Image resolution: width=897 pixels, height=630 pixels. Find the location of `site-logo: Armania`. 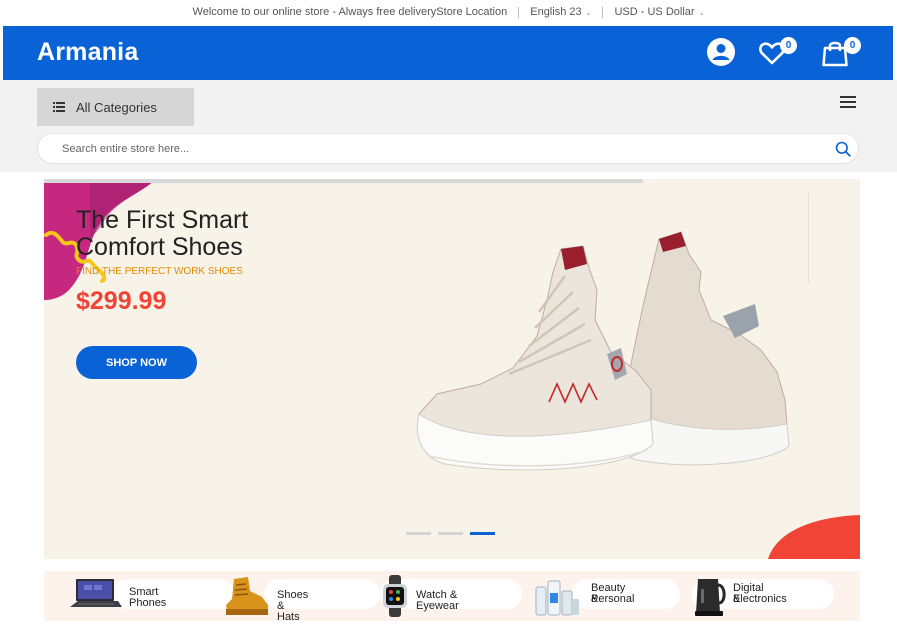

site-logo: Armania is located at coordinates (87, 52).